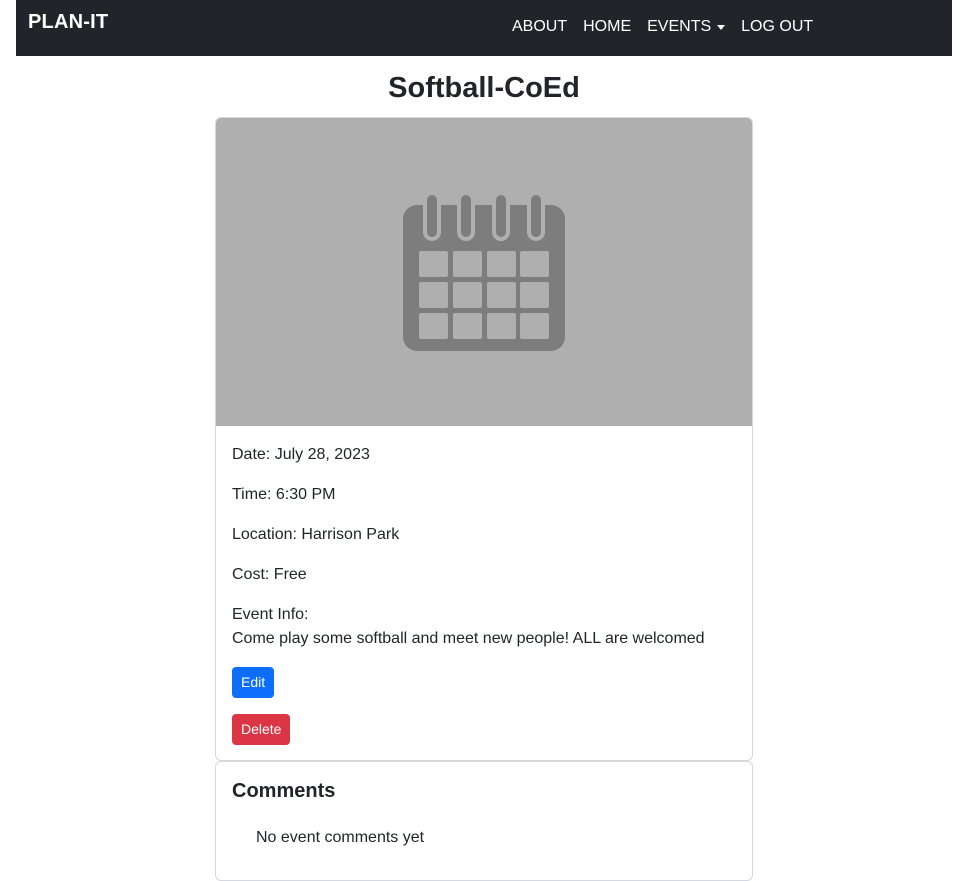 This screenshot has height=881, width=978. I want to click on event-info-label: Event Info:, so click(270, 614).